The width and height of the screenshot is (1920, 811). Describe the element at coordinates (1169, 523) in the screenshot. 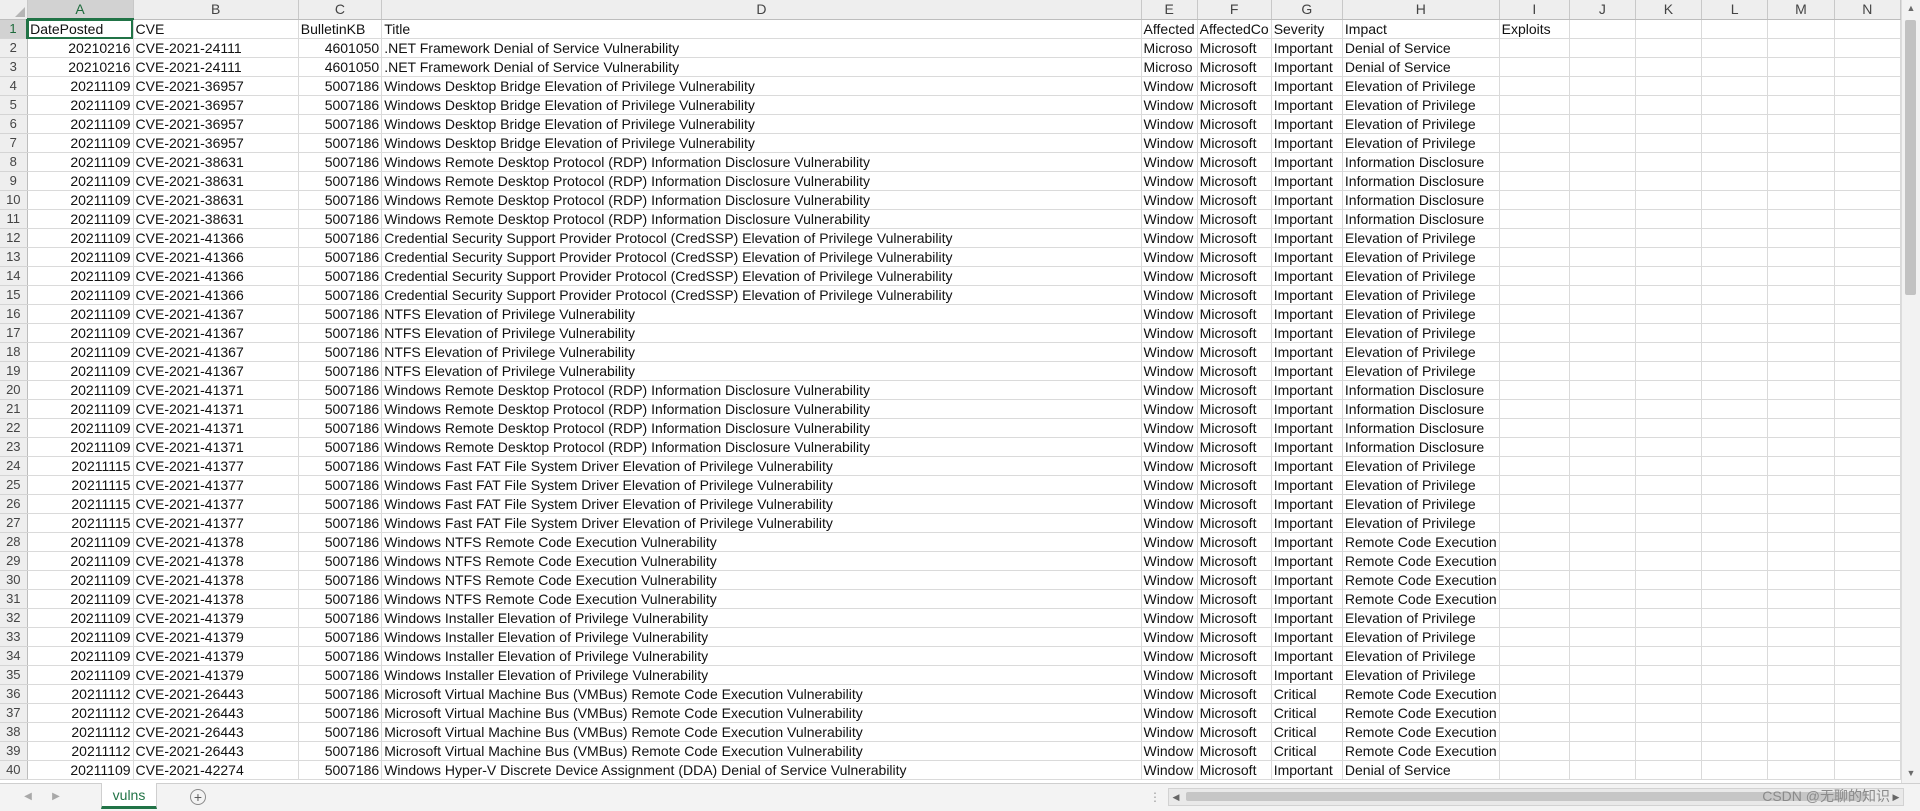

I see `cell-e27: Window` at that location.